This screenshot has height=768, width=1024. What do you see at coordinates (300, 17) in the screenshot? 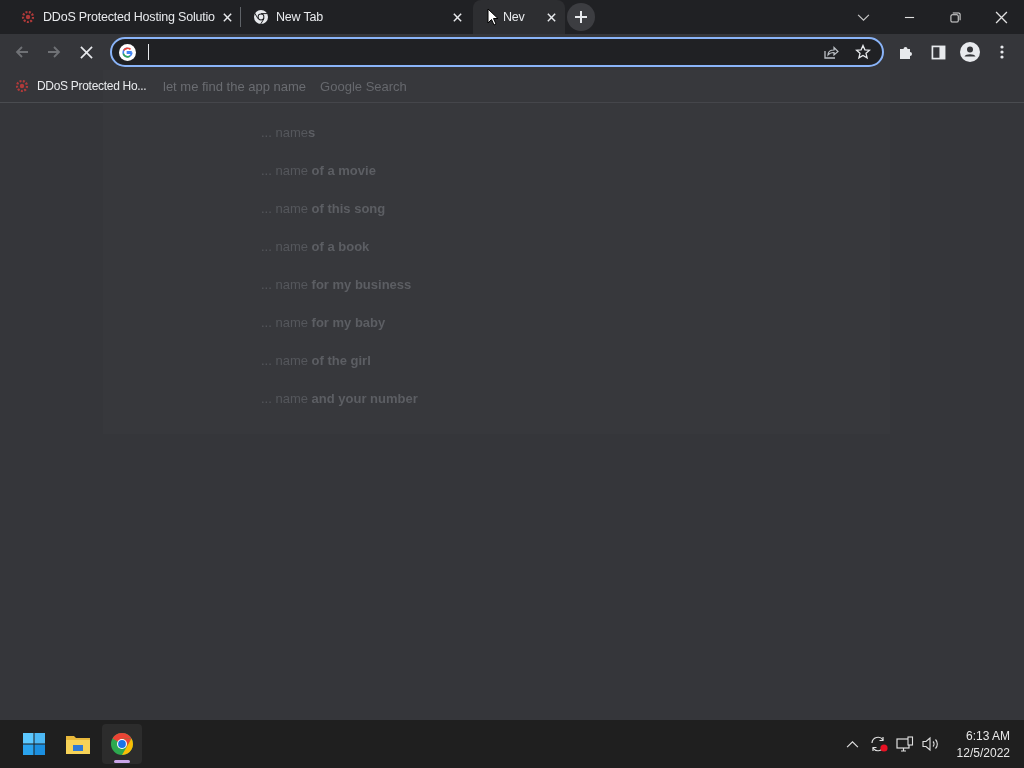
I see `tab-title: New Tab` at bounding box center [300, 17].